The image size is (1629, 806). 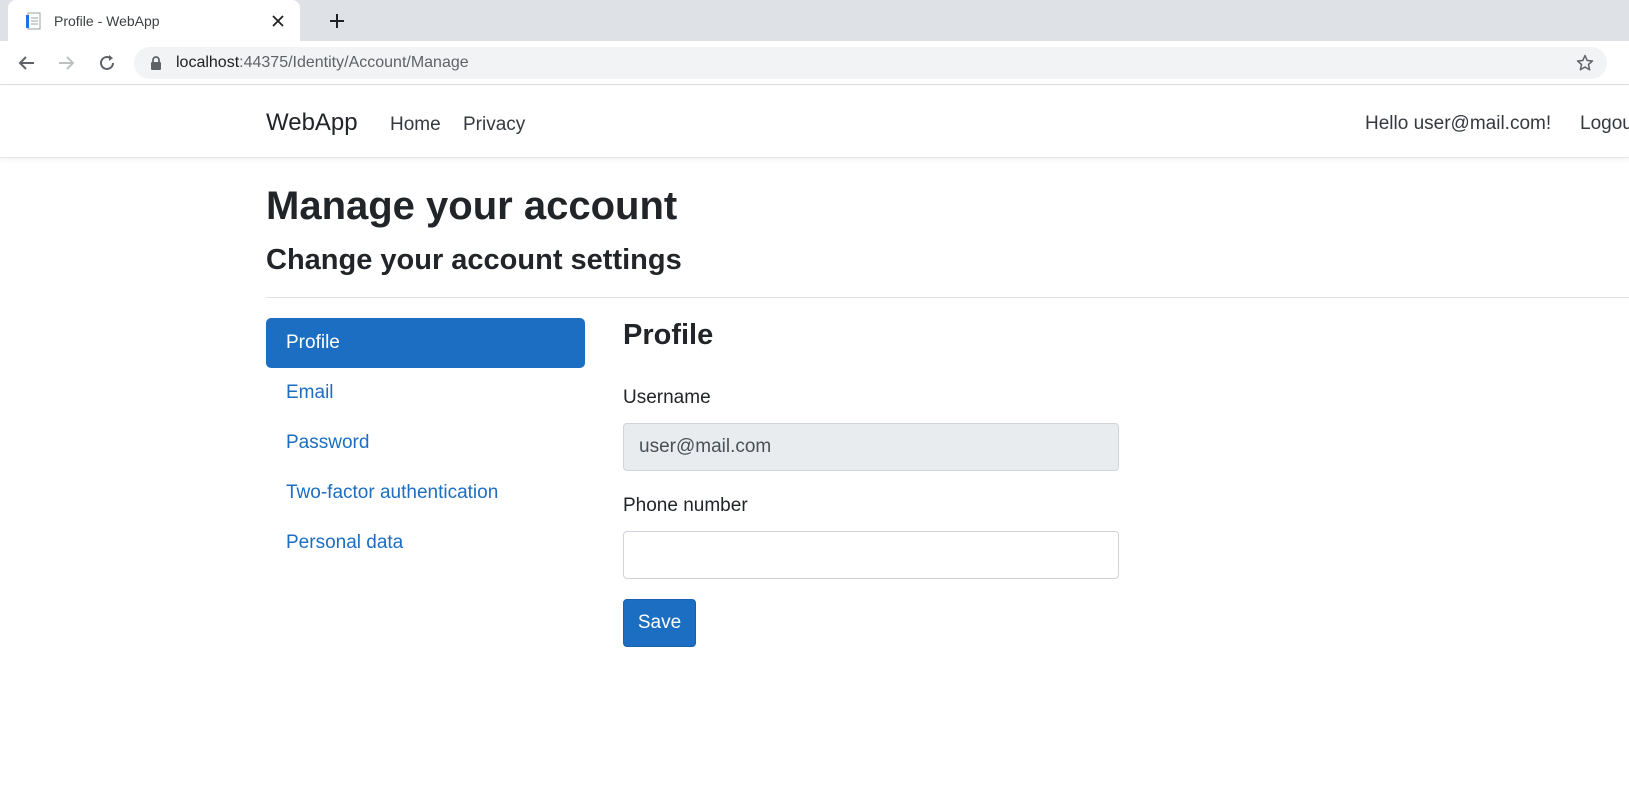 What do you see at coordinates (278, 21) in the screenshot?
I see `close-icon` at bounding box center [278, 21].